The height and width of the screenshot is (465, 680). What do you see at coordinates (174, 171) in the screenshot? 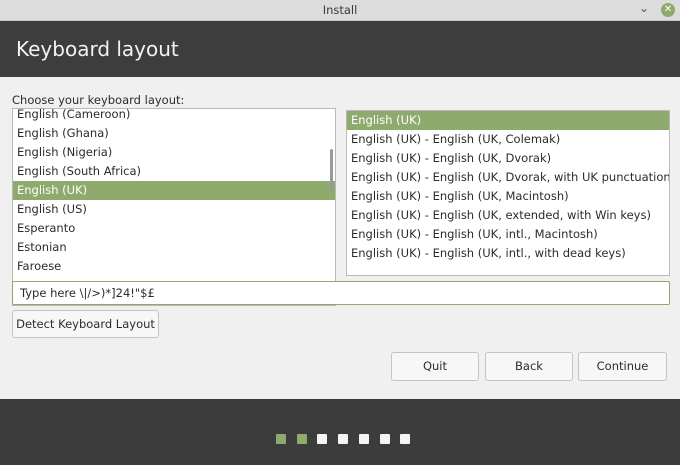
I see `layout-item: English (South Africa)` at bounding box center [174, 171].